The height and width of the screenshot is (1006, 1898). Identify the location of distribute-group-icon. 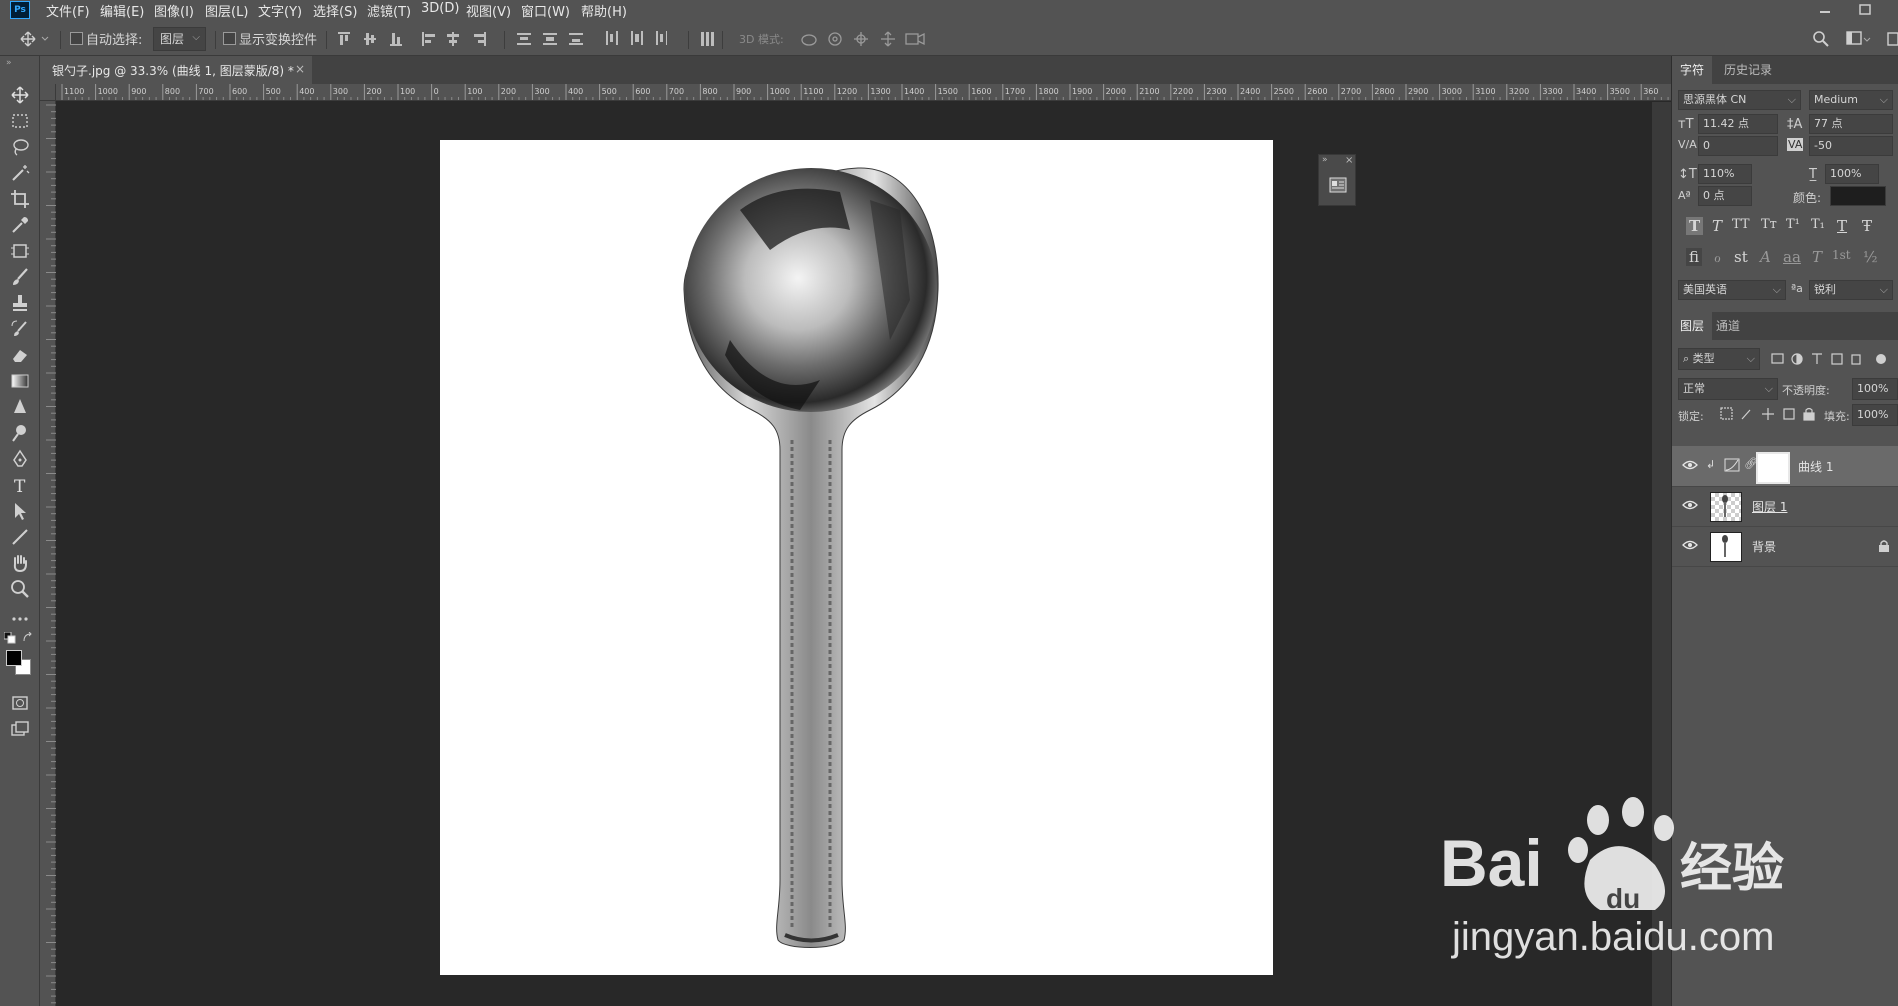
(592, 39).